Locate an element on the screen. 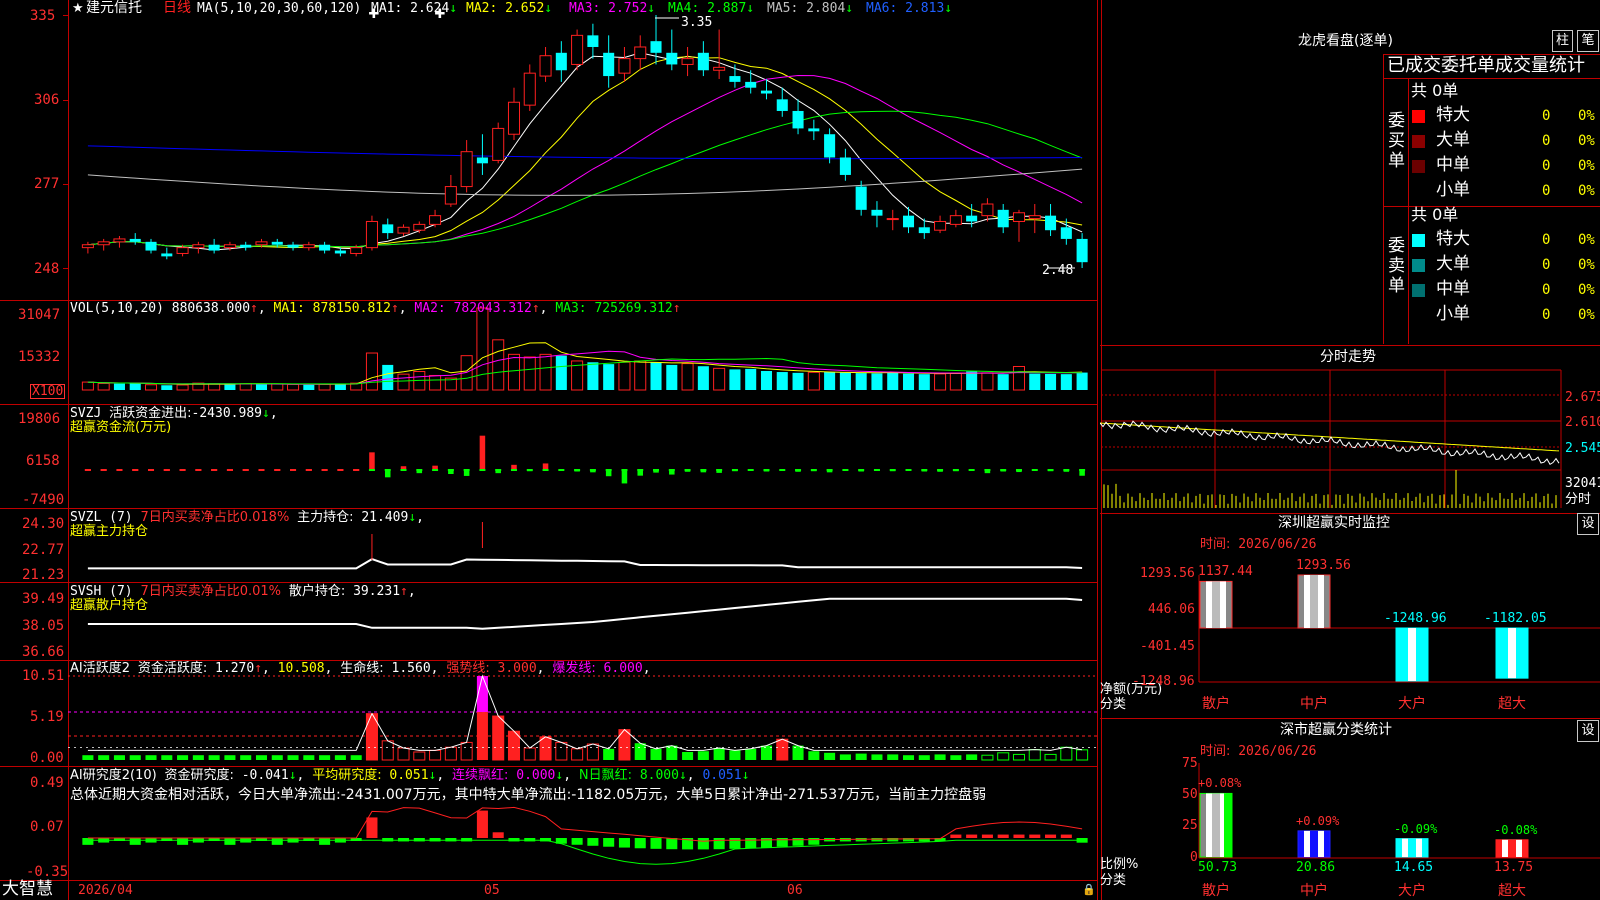  pen-mode-button: 笔 is located at coordinates (1588, 41).